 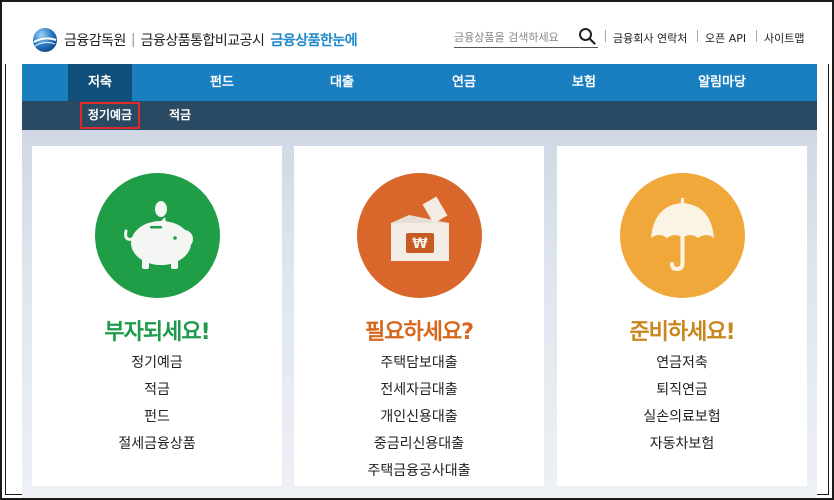 I want to click on util-link-open-api: 오픈 API, so click(x=725, y=38).